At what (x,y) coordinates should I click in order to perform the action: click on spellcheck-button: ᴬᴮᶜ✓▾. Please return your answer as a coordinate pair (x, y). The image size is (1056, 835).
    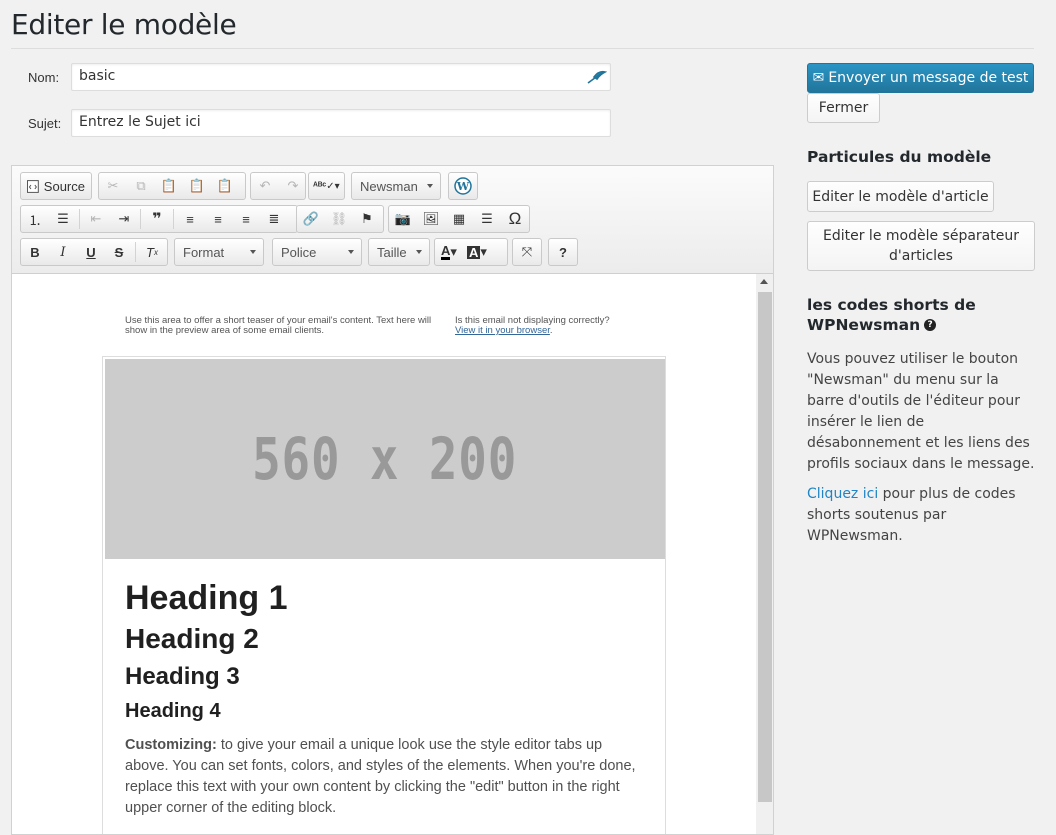
    Looking at the image, I should click on (326, 186).